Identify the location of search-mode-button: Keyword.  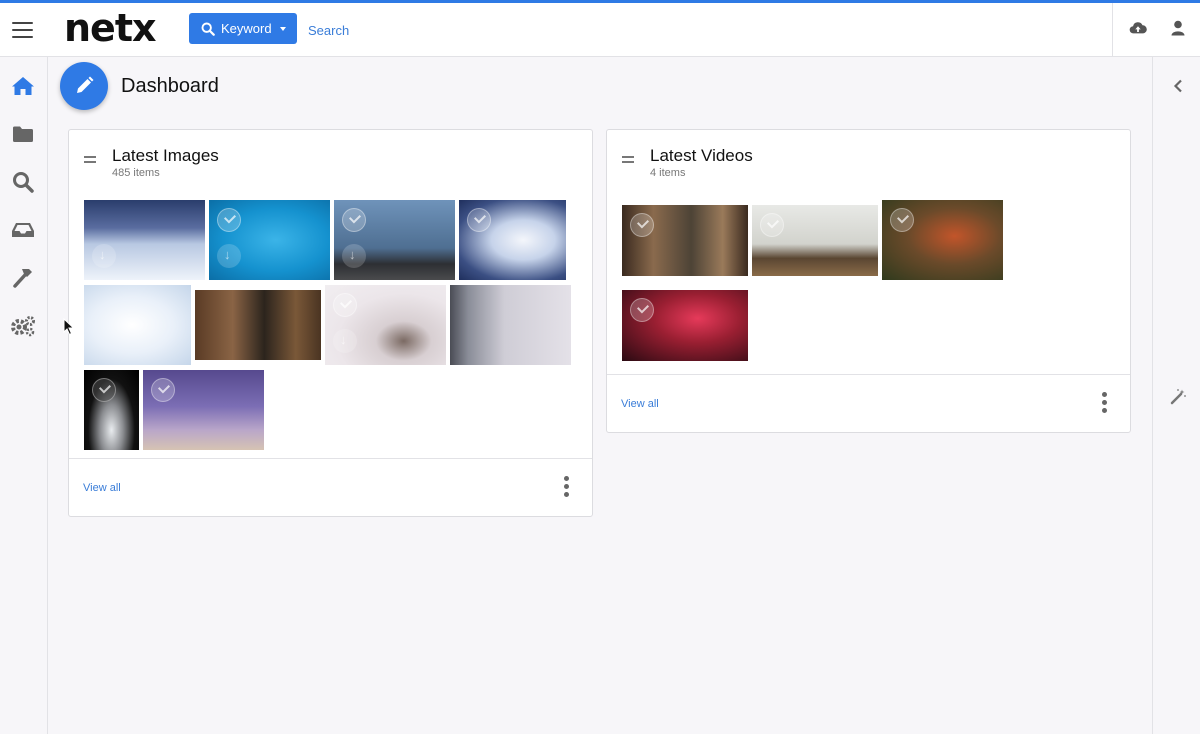
(243, 28).